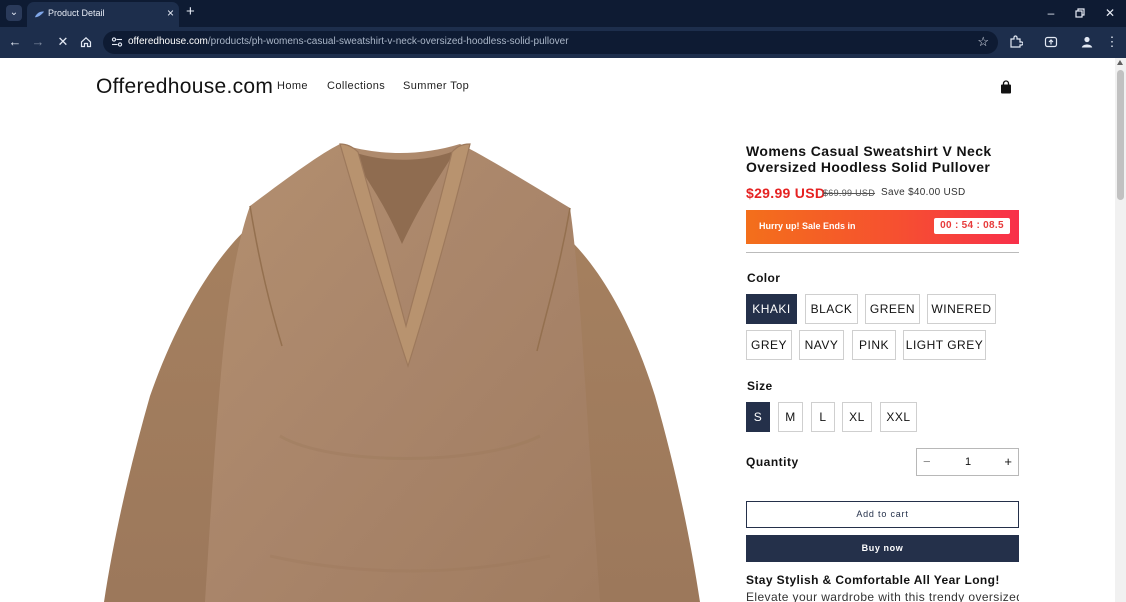 This screenshot has width=1126, height=602. Describe the element at coordinates (1112, 42) in the screenshot. I see `browser-menu-kebab-icon: ⋮` at that location.